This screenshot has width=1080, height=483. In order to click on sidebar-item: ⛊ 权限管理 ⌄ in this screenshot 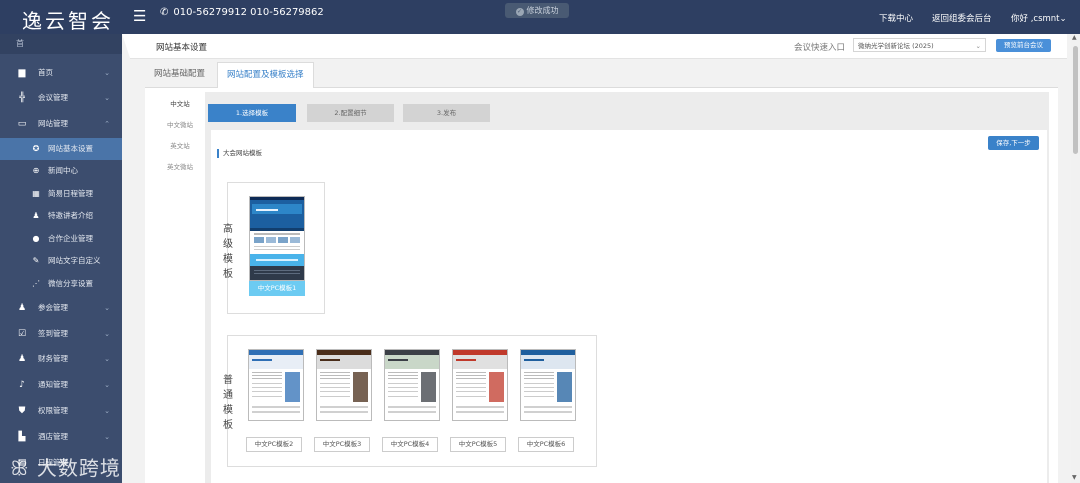, I will do `click(61, 411)`.